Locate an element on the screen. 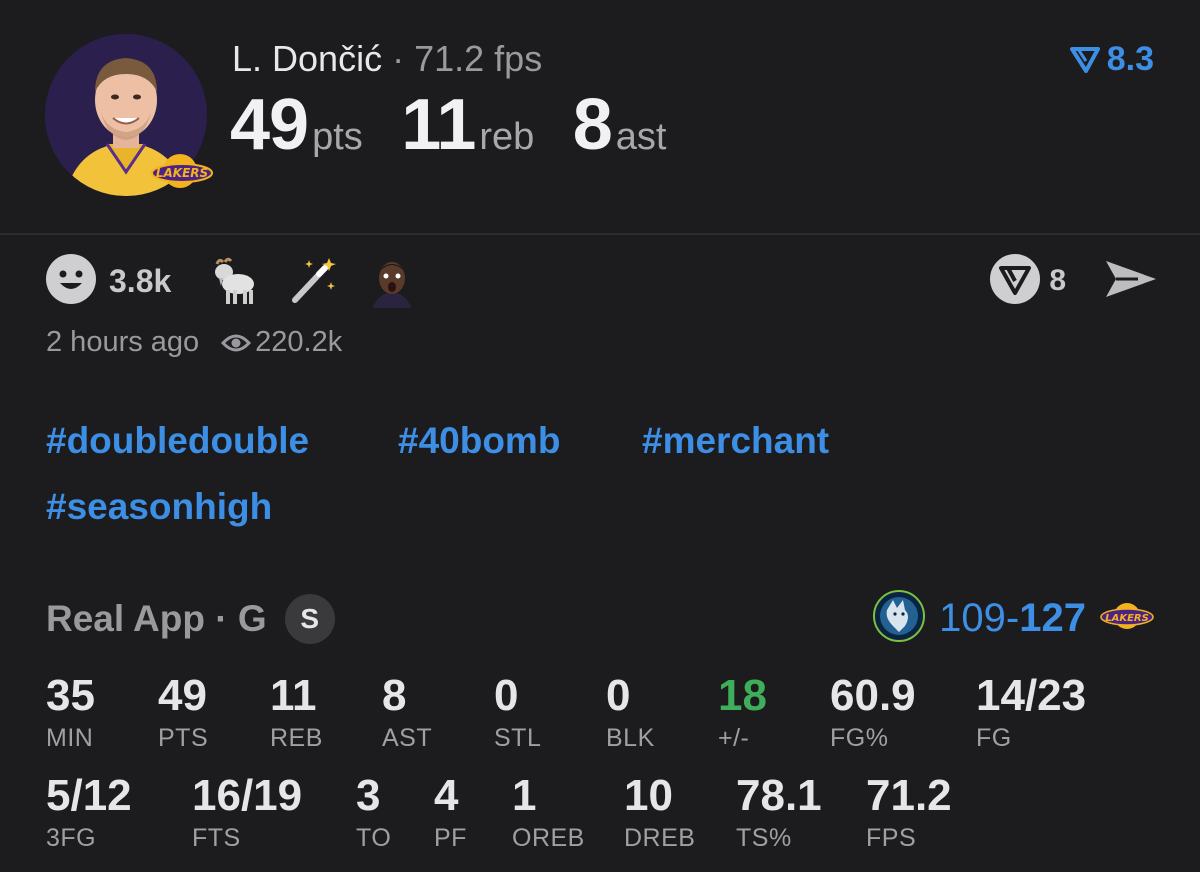 Image resolution: width=1200 pixels, height=872 pixels. stat-label: TS% is located at coordinates (764, 838).